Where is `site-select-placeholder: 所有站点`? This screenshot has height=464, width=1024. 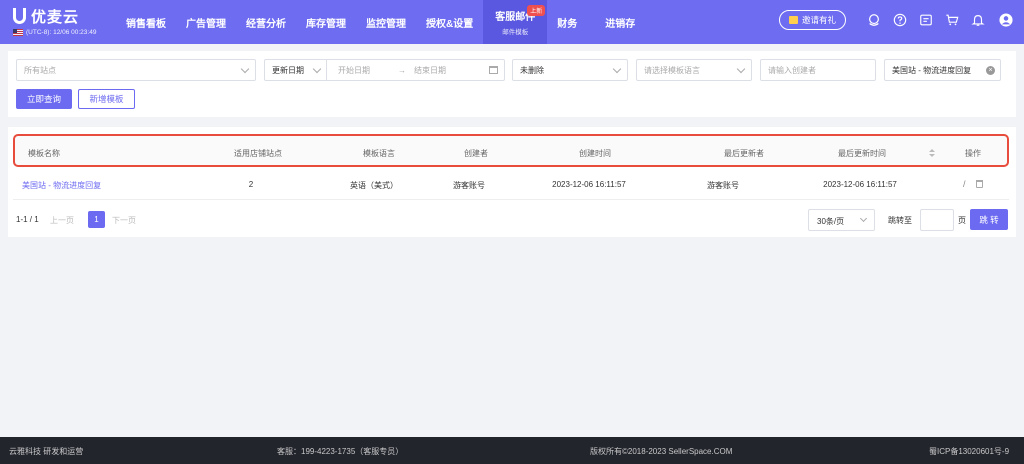 site-select-placeholder: 所有站点 is located at coordinates (40, 70).